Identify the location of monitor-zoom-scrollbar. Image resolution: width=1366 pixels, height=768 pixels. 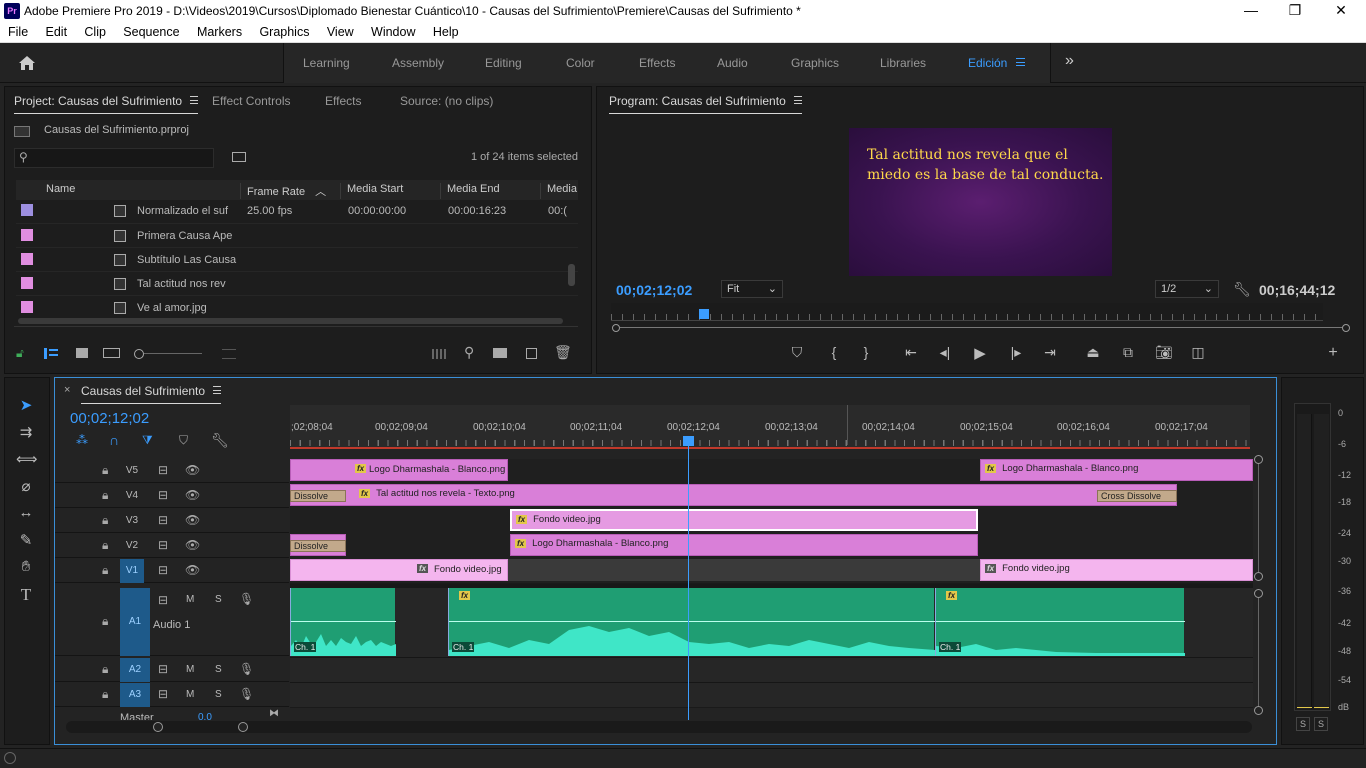
(981, 327).